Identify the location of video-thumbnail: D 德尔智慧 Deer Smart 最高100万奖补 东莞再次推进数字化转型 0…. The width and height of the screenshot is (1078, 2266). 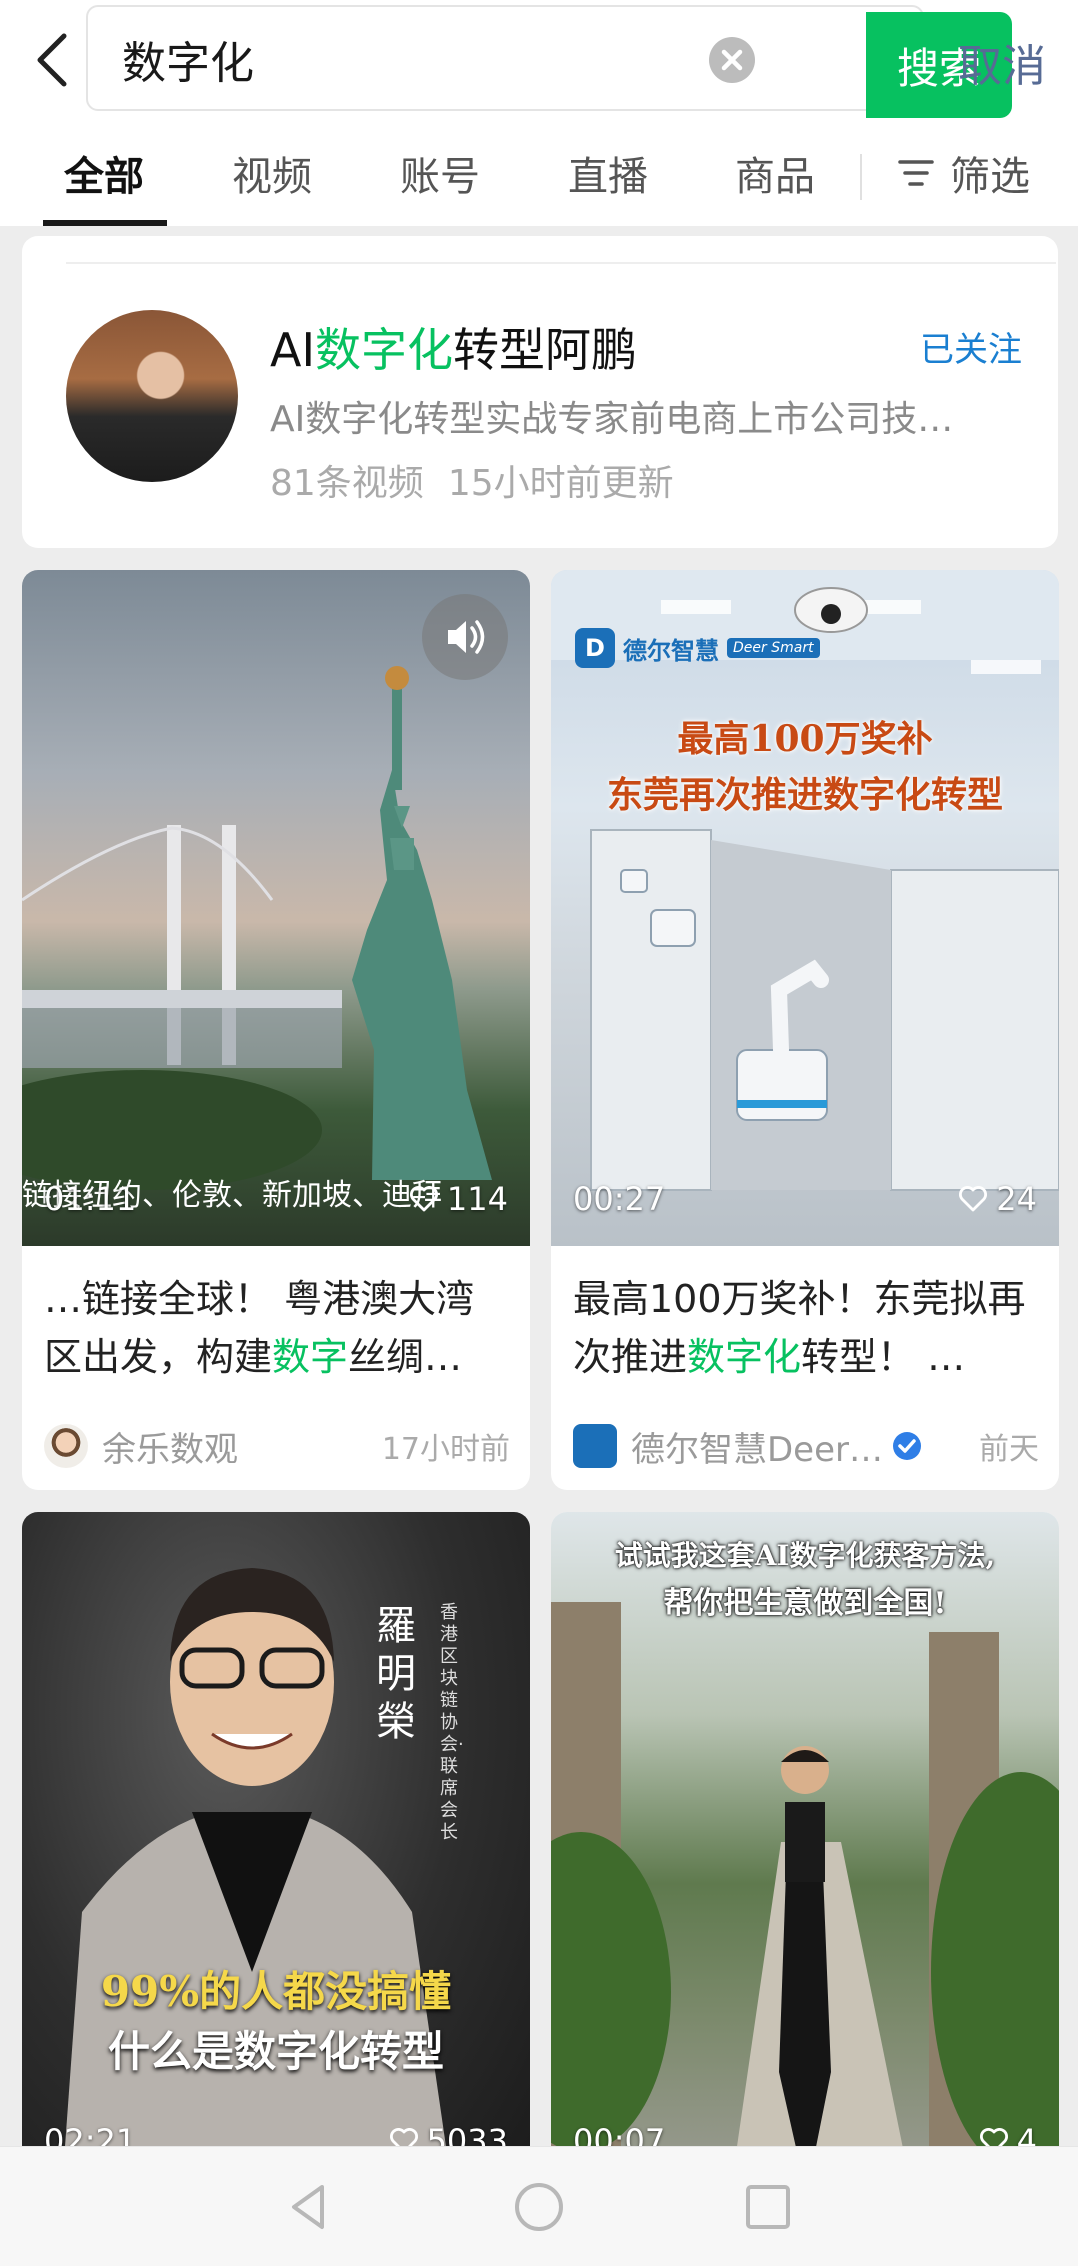
(805, 908).